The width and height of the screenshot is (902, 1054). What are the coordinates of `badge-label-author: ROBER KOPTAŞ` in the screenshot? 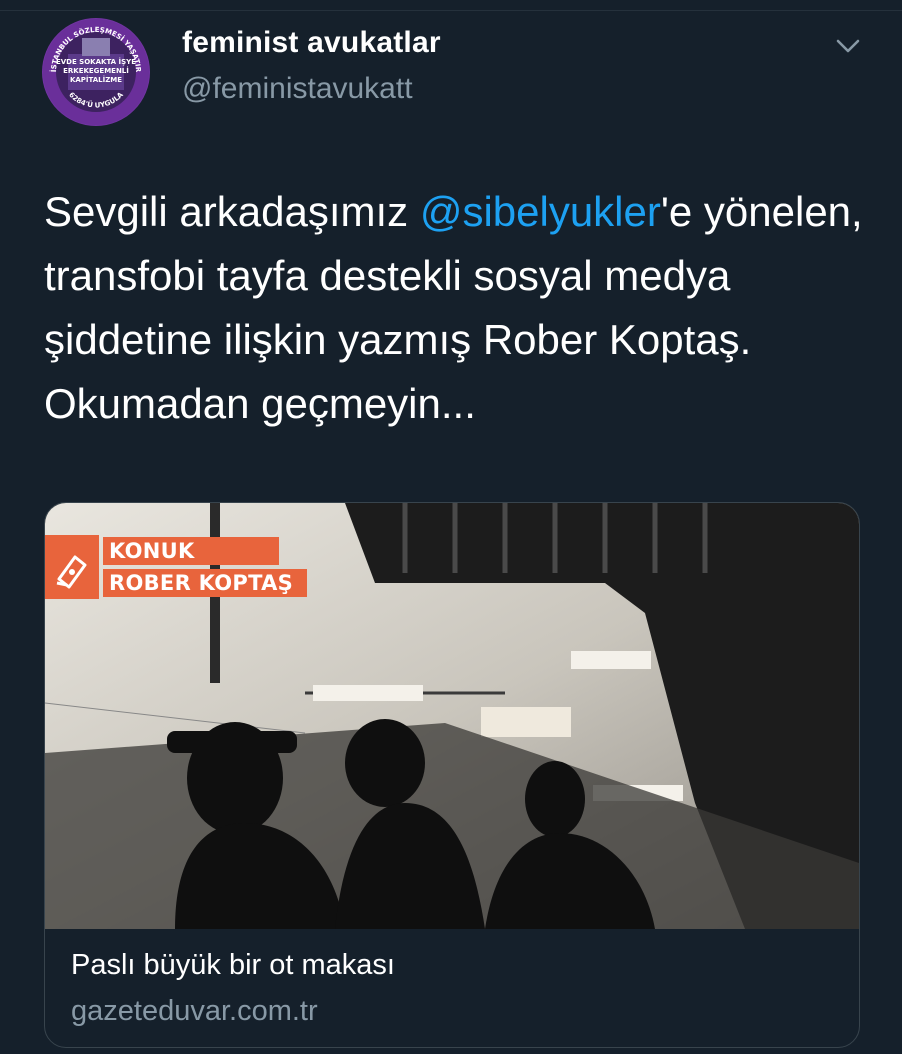 It's located at (205, 583).